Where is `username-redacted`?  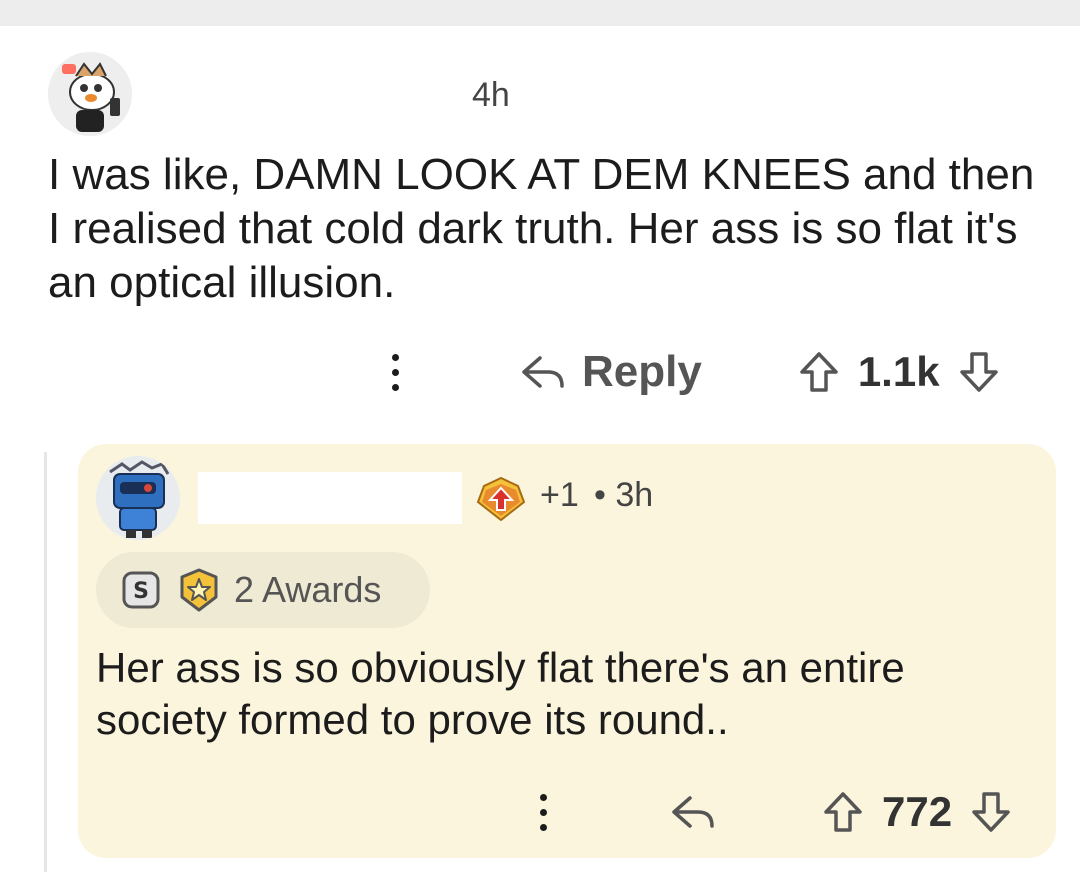
username-redacted is located at coordinates (330, 498).